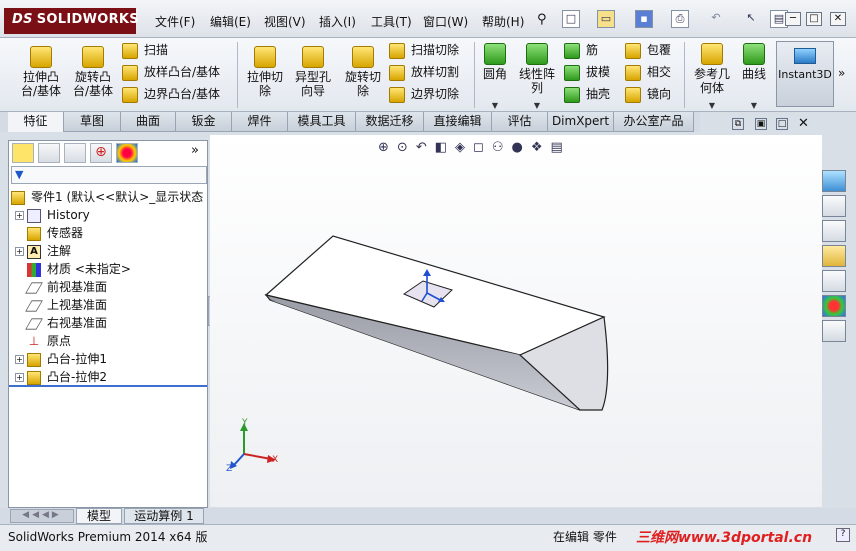 This screenshot has height=551, width=856. Describe the element at coordinates (109, 377) in the screenshot. I see `tree-item-boss-extrude2: + 凸台-拉伸2` at that location.